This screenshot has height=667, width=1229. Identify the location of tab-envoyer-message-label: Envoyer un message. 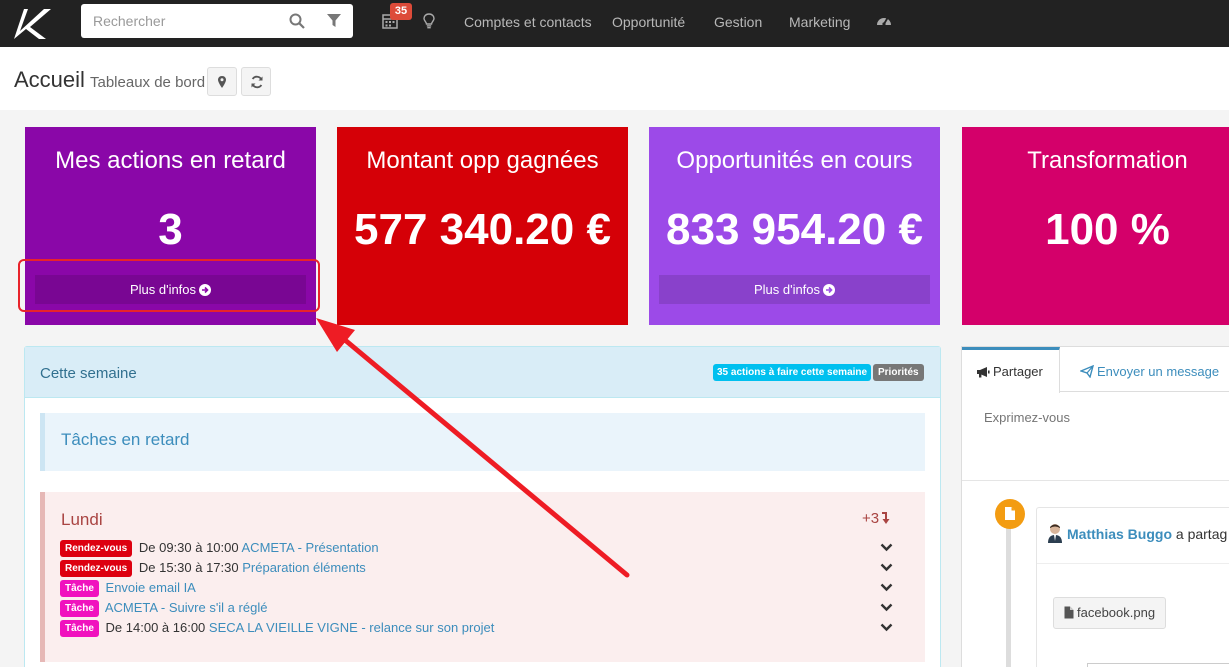
(1158, 371).